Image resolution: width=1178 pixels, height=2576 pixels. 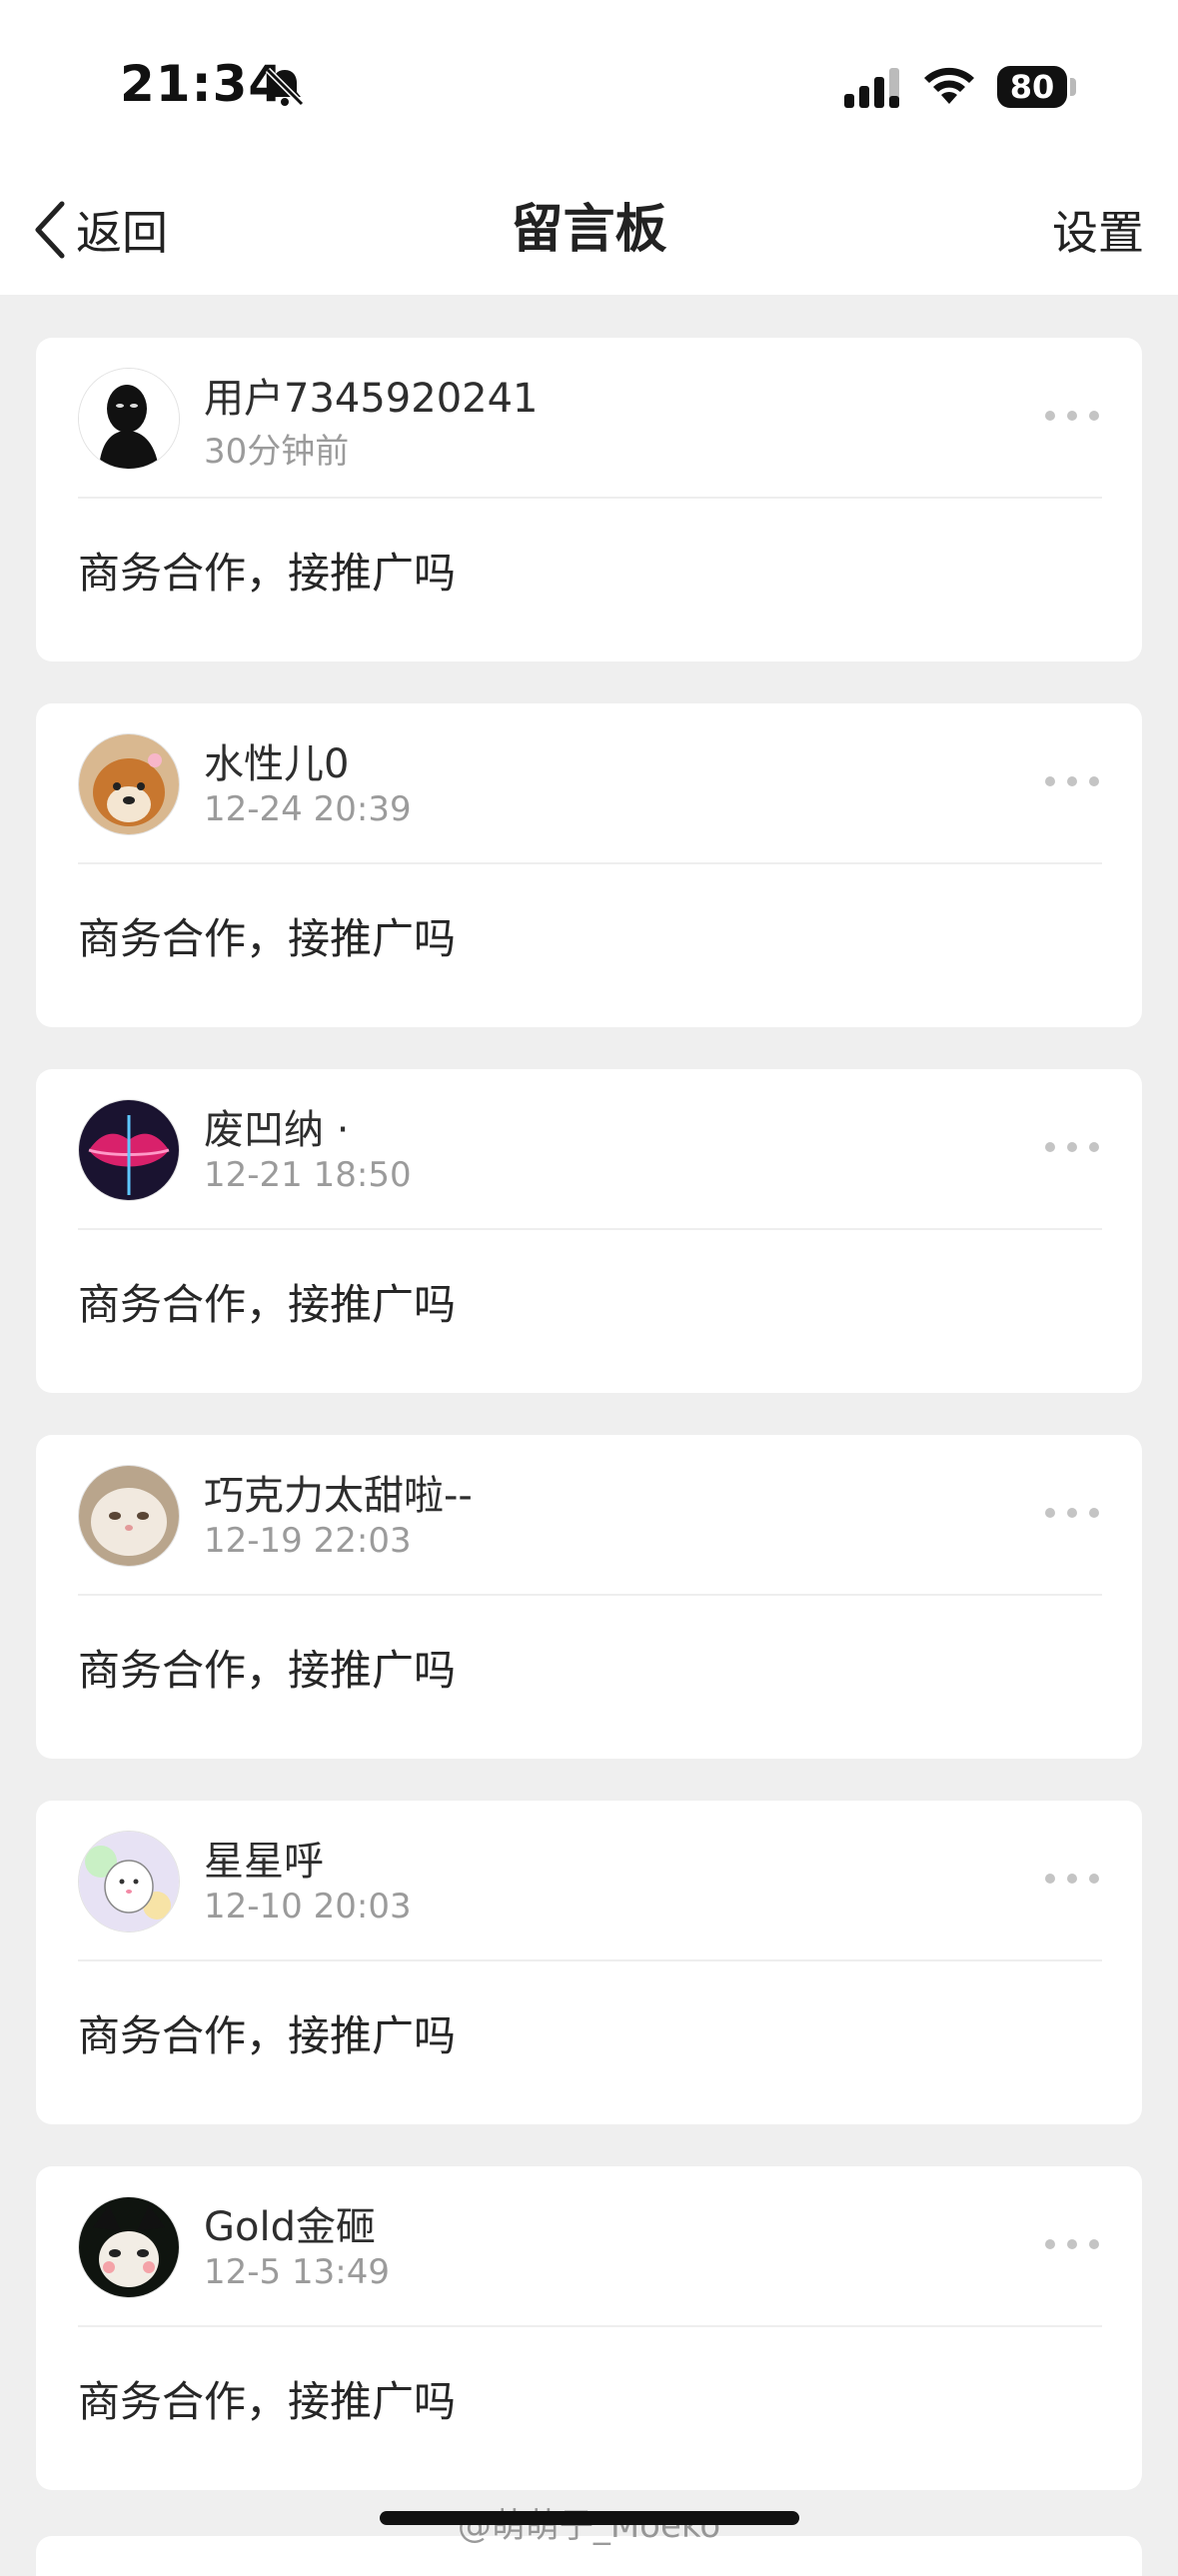 I want to click on status-time: 21:34, so click(x=202, y=84).